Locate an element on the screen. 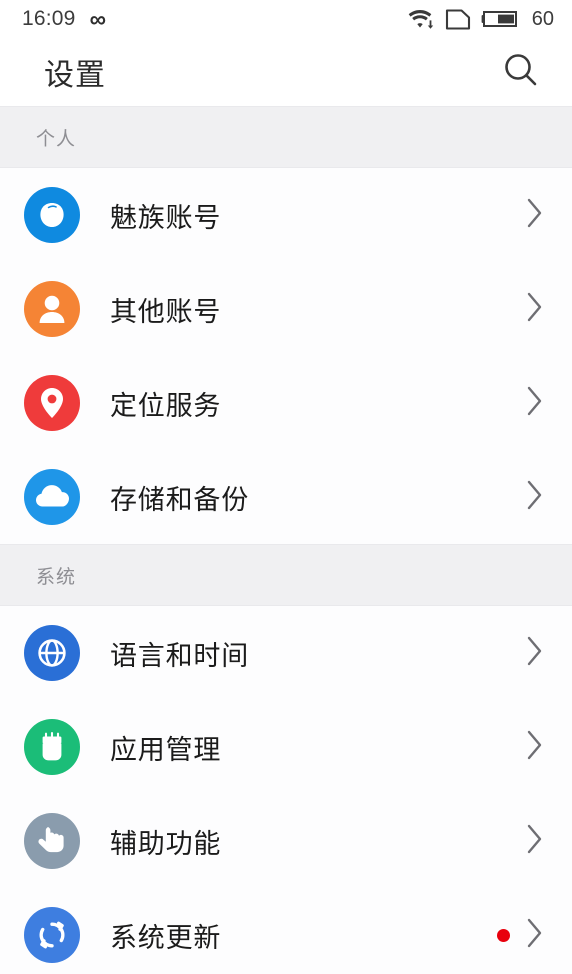  status-bar-right: 60 is located at coordinates (481, 19).